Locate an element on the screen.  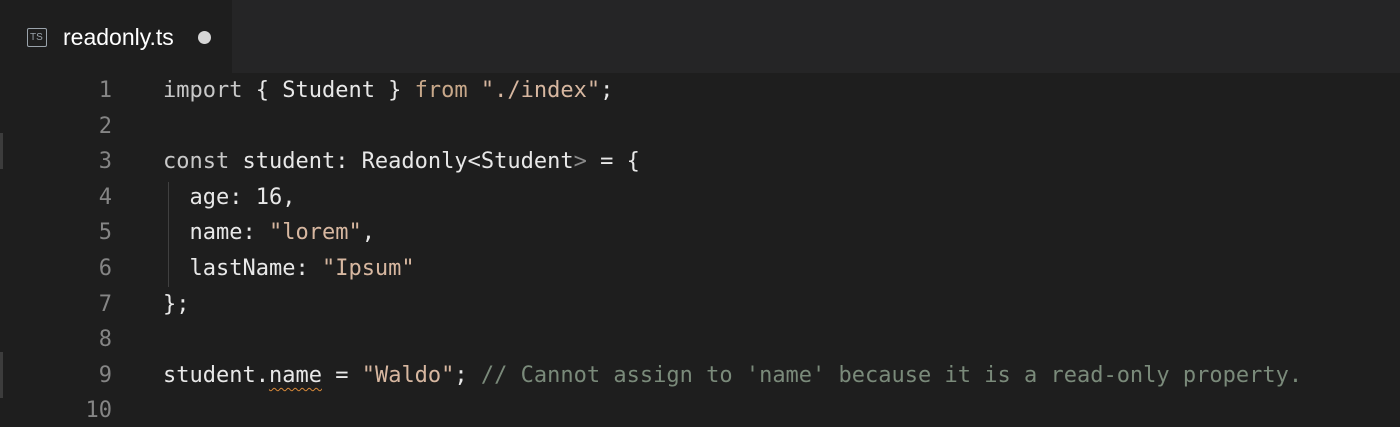
unsaved-dot-icon is located at coordinates (204, 37).